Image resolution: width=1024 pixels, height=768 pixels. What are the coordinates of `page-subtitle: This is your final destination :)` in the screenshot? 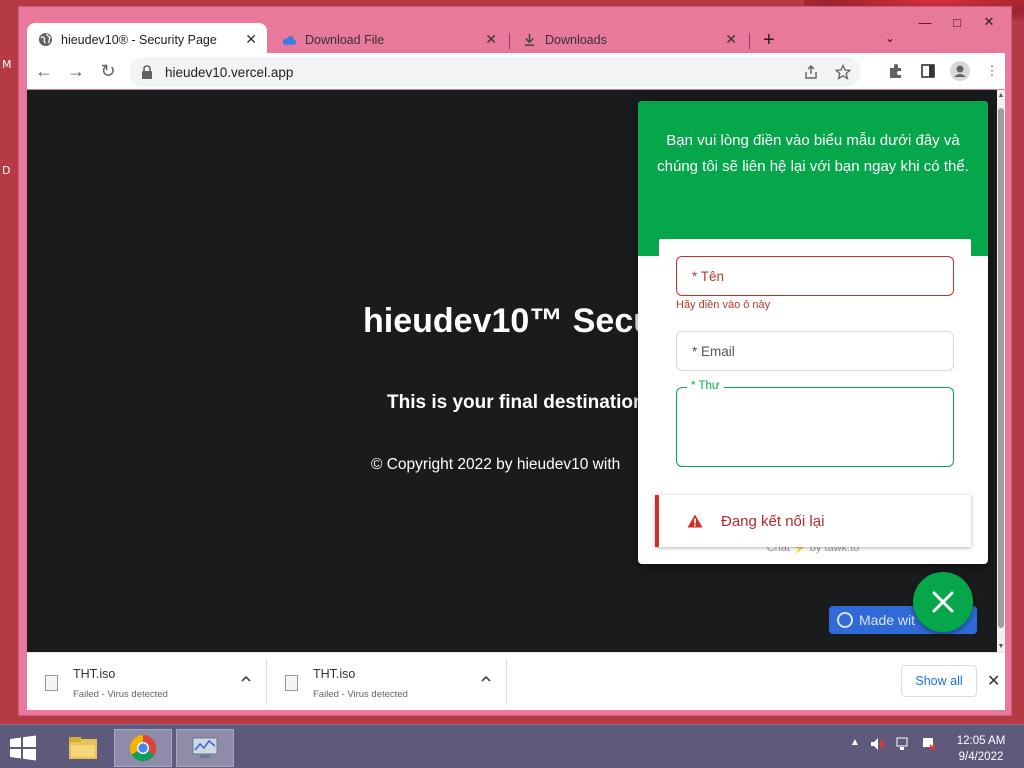 It's located at (525, 402).